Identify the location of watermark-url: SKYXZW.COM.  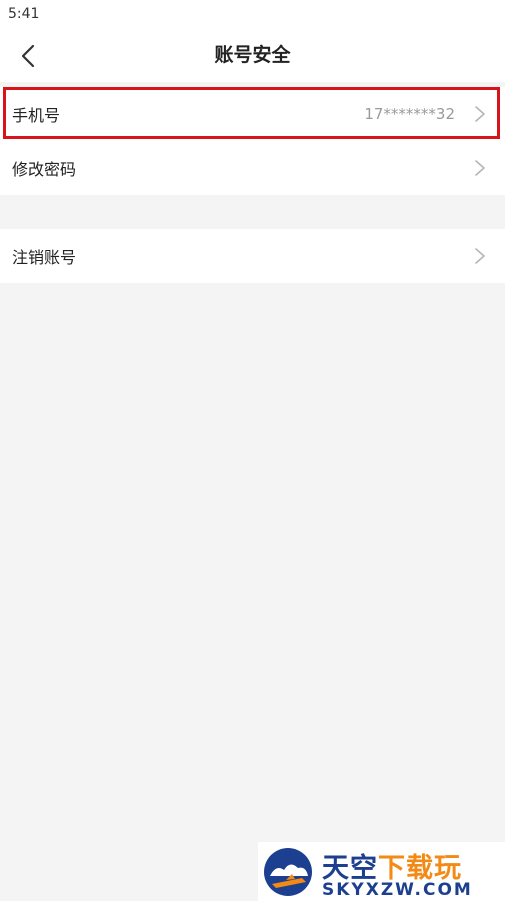
(397, 890).